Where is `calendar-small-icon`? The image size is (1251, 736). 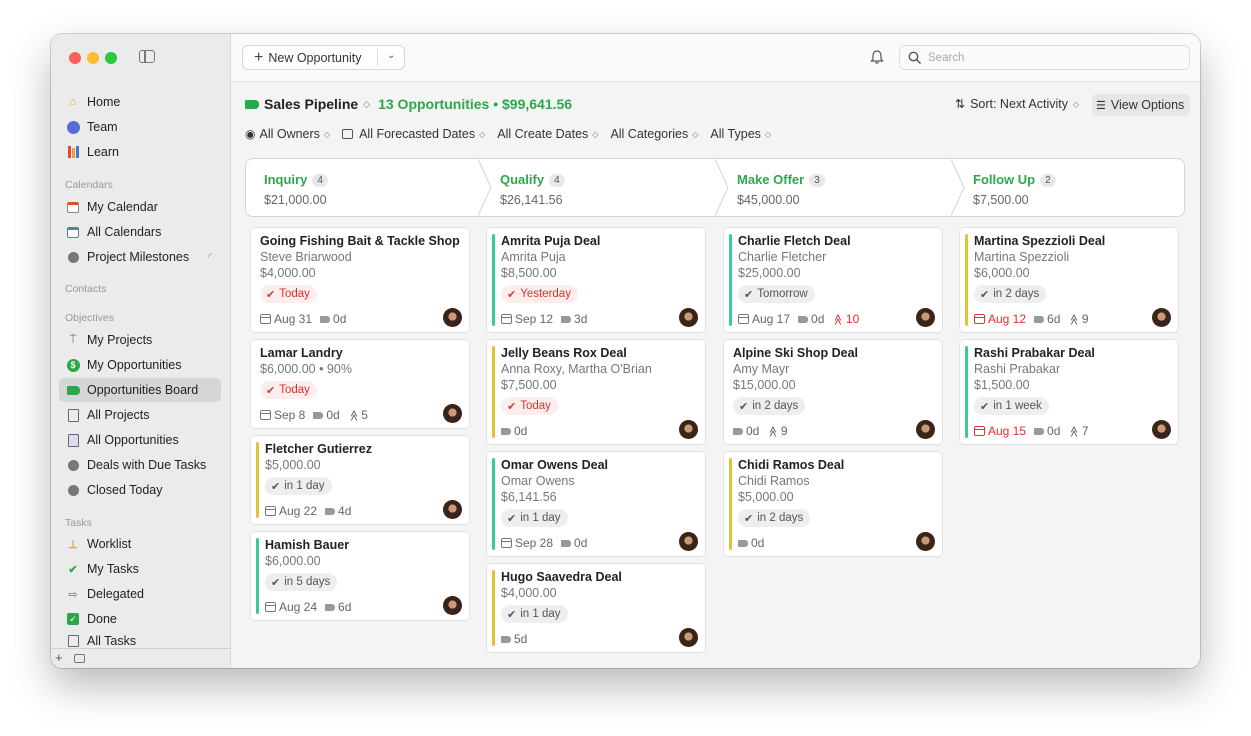 calendar-small-icon is located at coordinates (80, 658).